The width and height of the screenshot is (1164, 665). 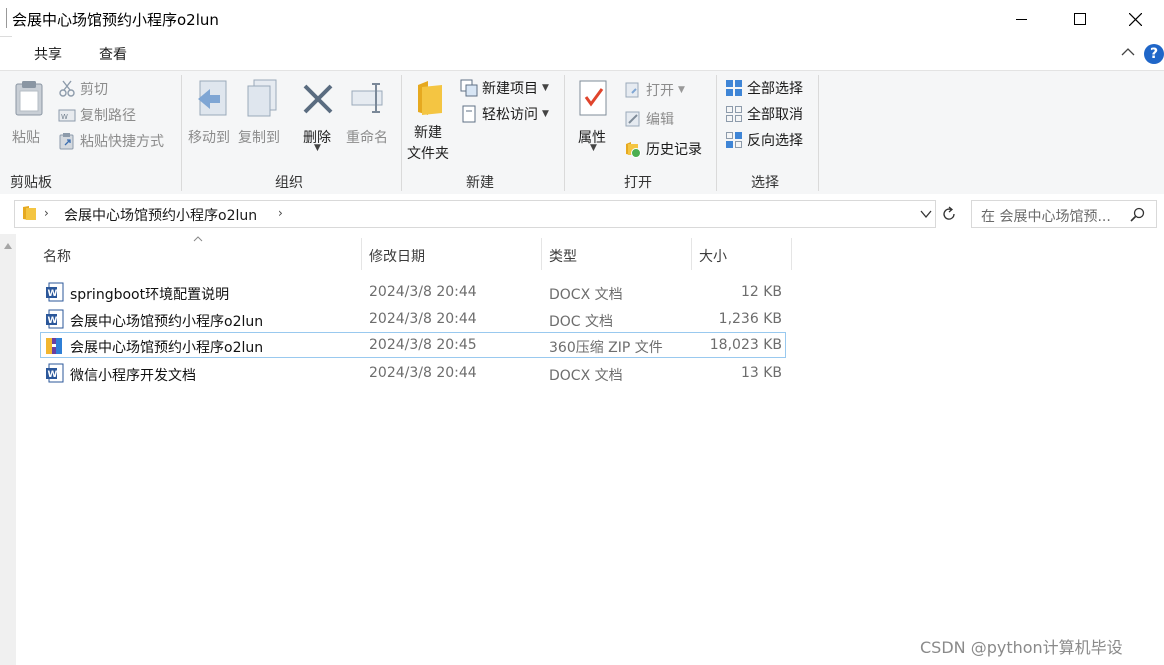 What do you see at coordinates (160, 215) in the screenshot?
I see `breadcrumb-current-folder: 会展中心场馆预约小程序o2lun` at bounding box center [160, 215].